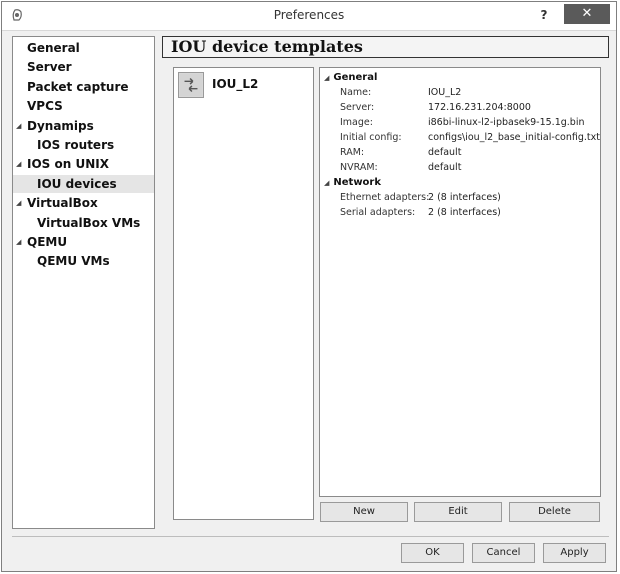 This screenshot has width=620, height=574. I want to click on detail-value: configs\iou_l2_base_initial-config.txt, so click(514, 137).